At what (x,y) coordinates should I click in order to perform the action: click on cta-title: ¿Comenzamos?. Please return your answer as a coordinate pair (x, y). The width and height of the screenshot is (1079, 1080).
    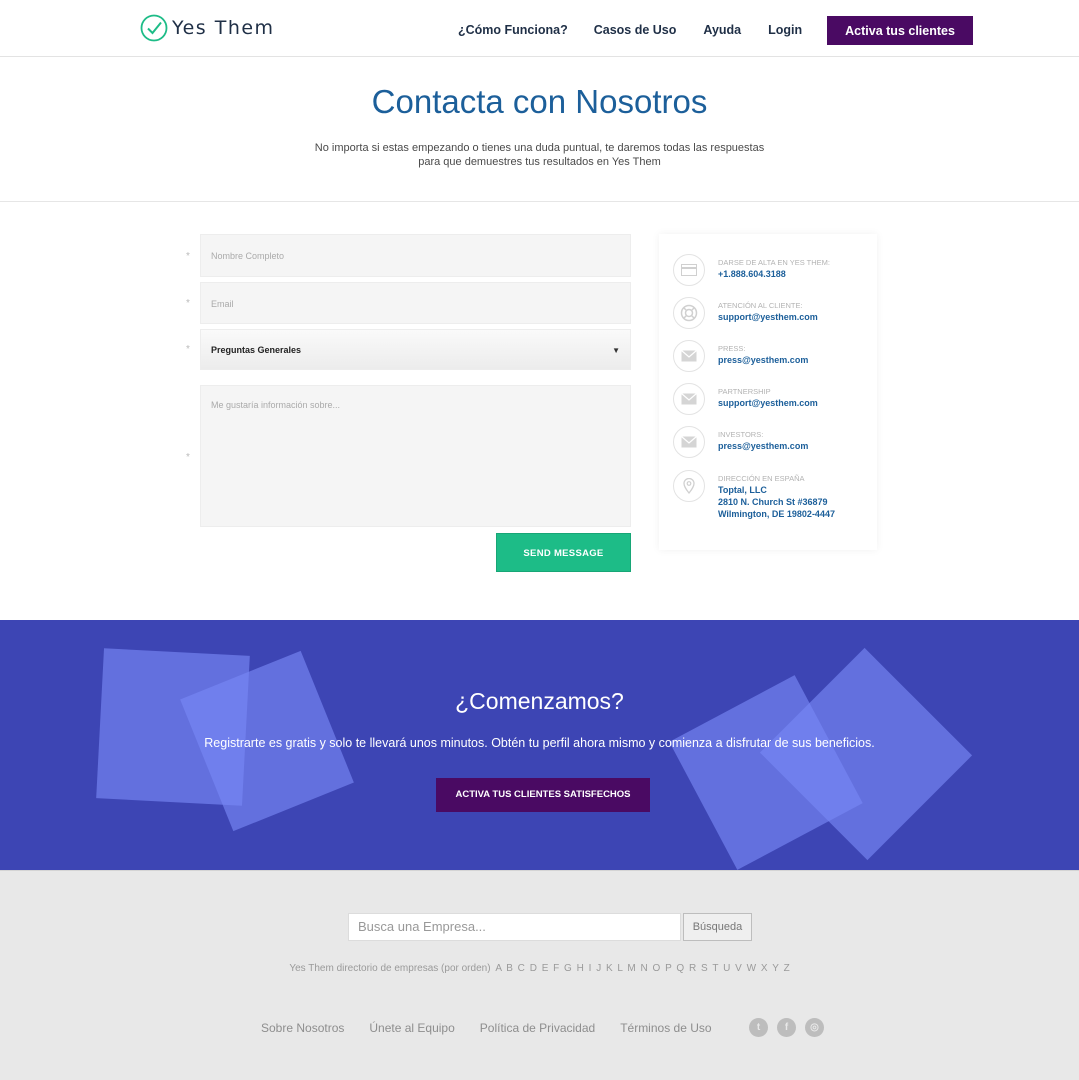
    Looking at the image, I should click on (539, 701).